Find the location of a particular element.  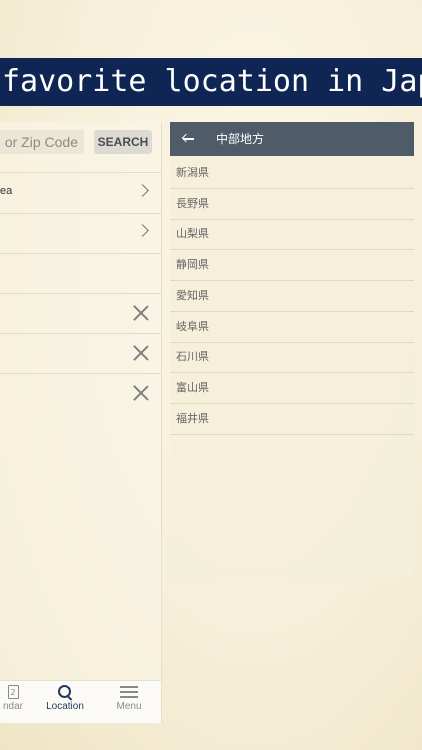

tab-calendar: 2 ndar is located at coordinates (19, 698).